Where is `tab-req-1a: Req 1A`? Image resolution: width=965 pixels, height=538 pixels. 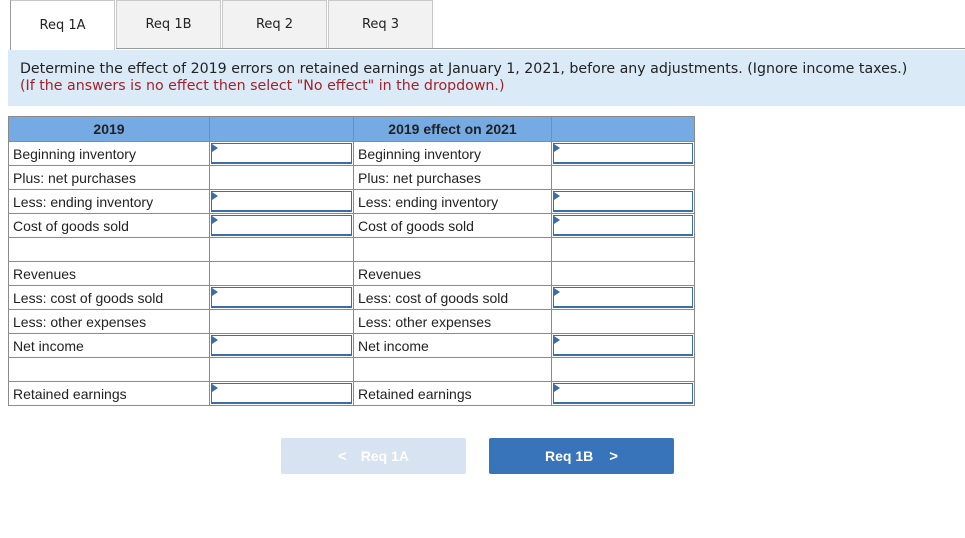 tab-req-1a: Req 1A is located at coordinates (62, 25).